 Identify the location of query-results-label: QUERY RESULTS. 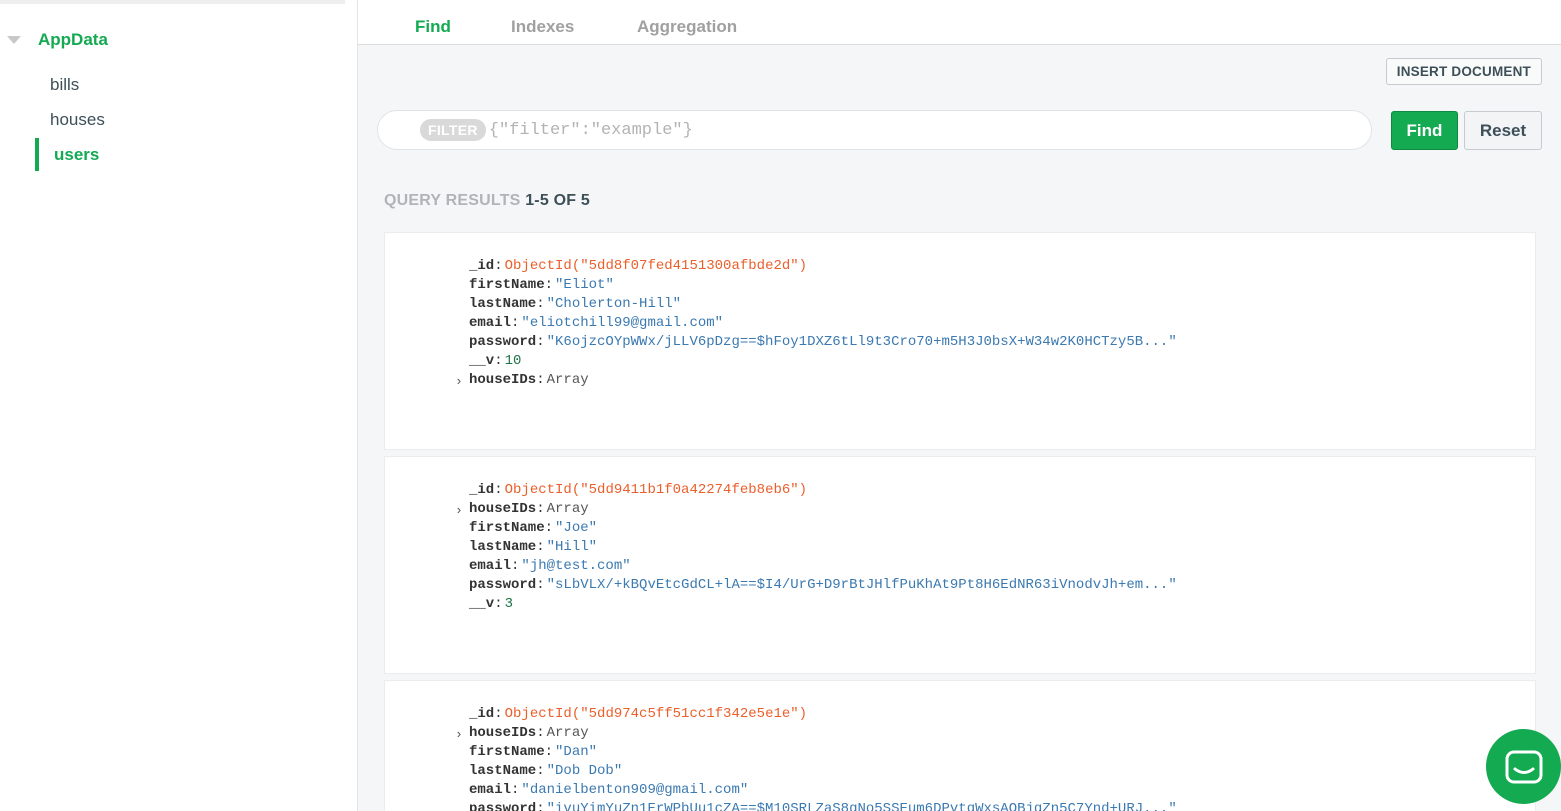
(452, 200).